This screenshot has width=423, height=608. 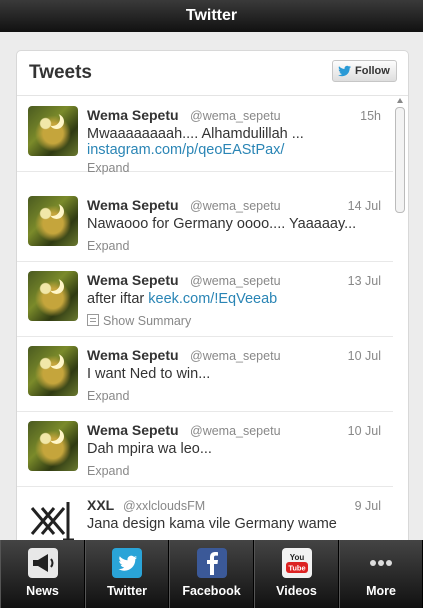 What do you see at coordinates (372, 71) in the screenshot?
I see `follow-label: Follow` at bounding box center [372, 71].